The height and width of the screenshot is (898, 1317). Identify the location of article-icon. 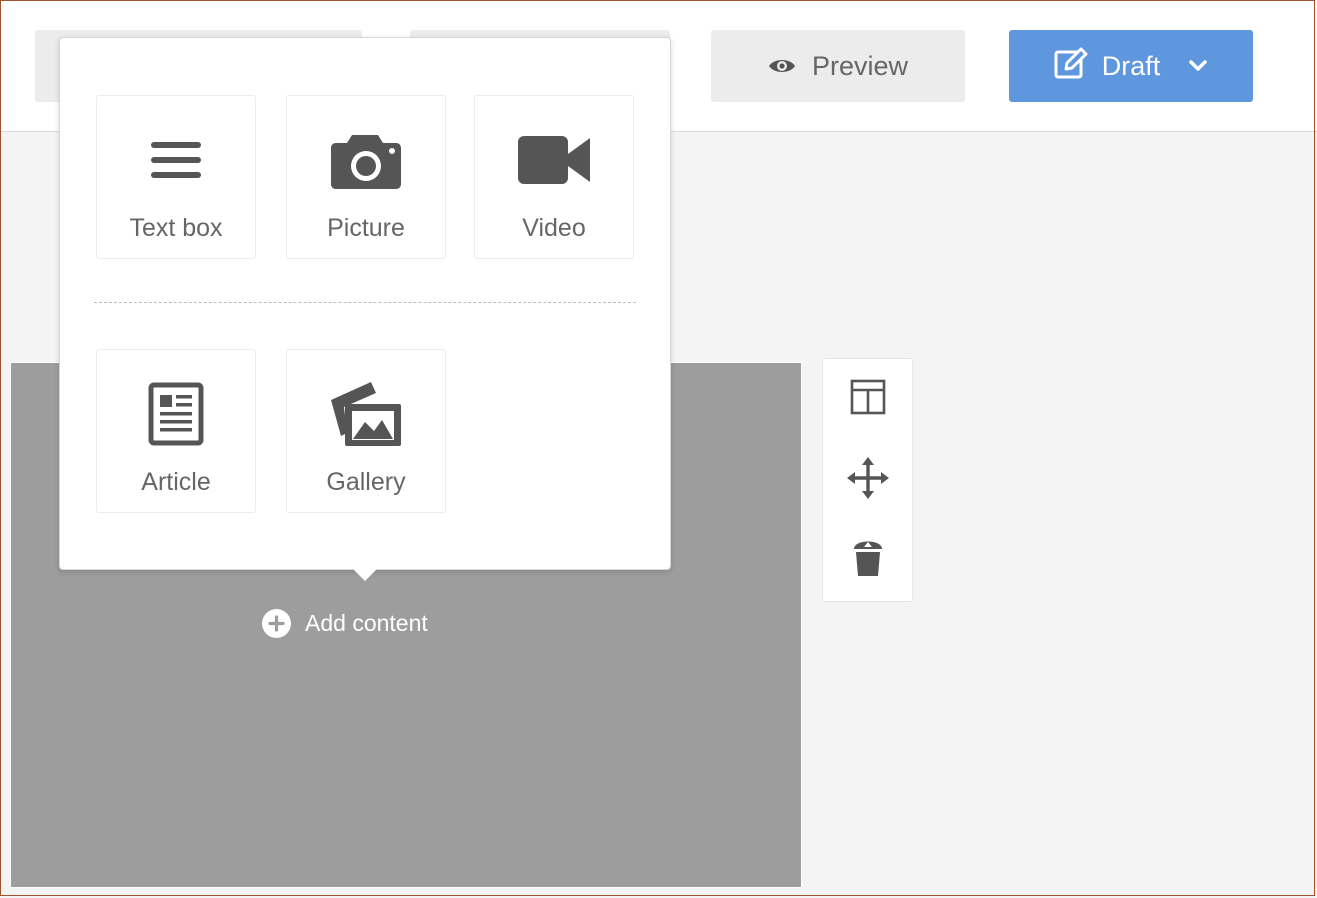
(176, 414).